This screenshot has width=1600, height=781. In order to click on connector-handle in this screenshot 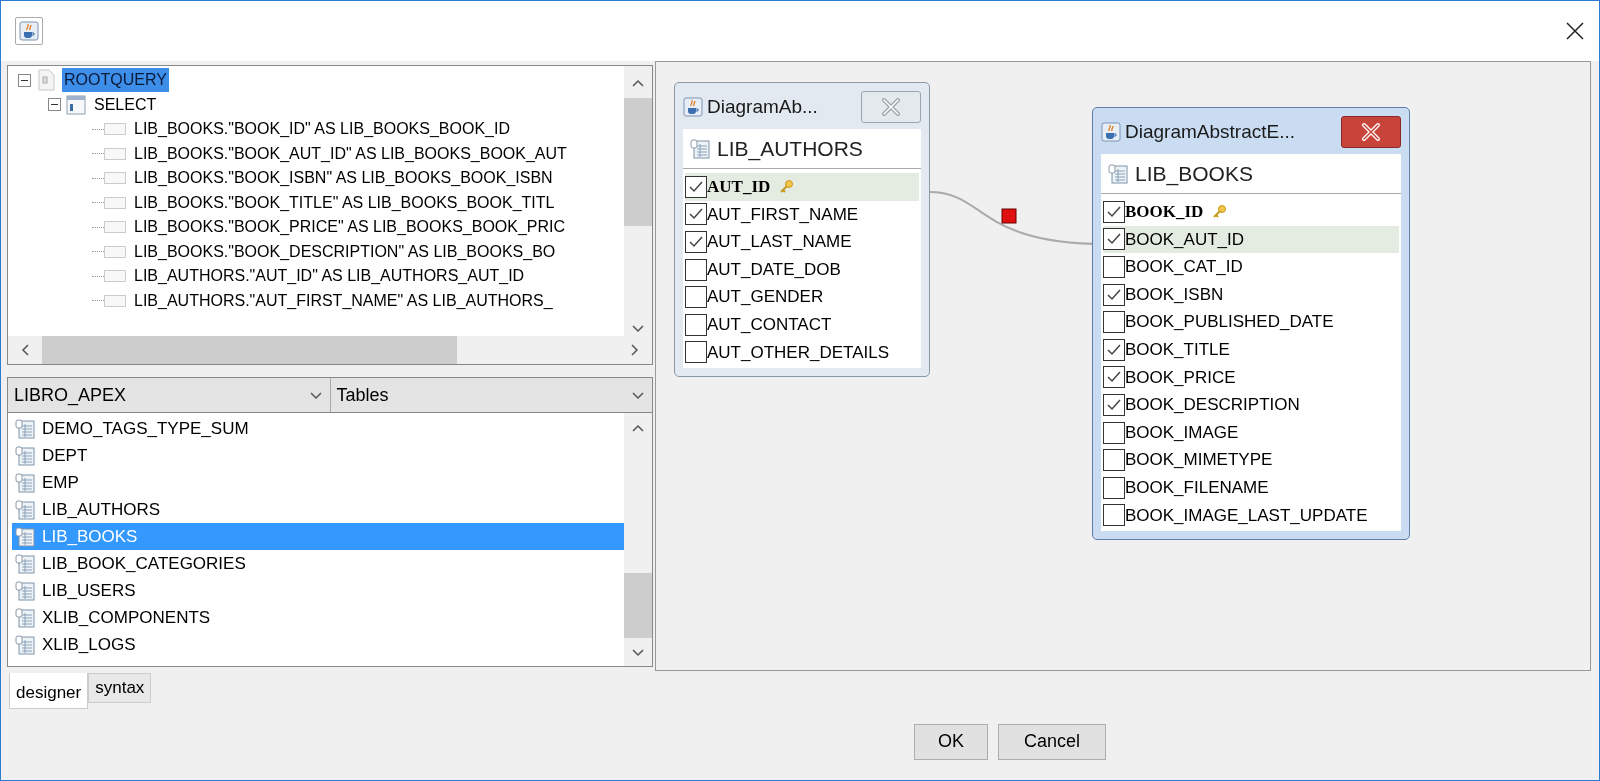, I will do `click(1009, 216)`.